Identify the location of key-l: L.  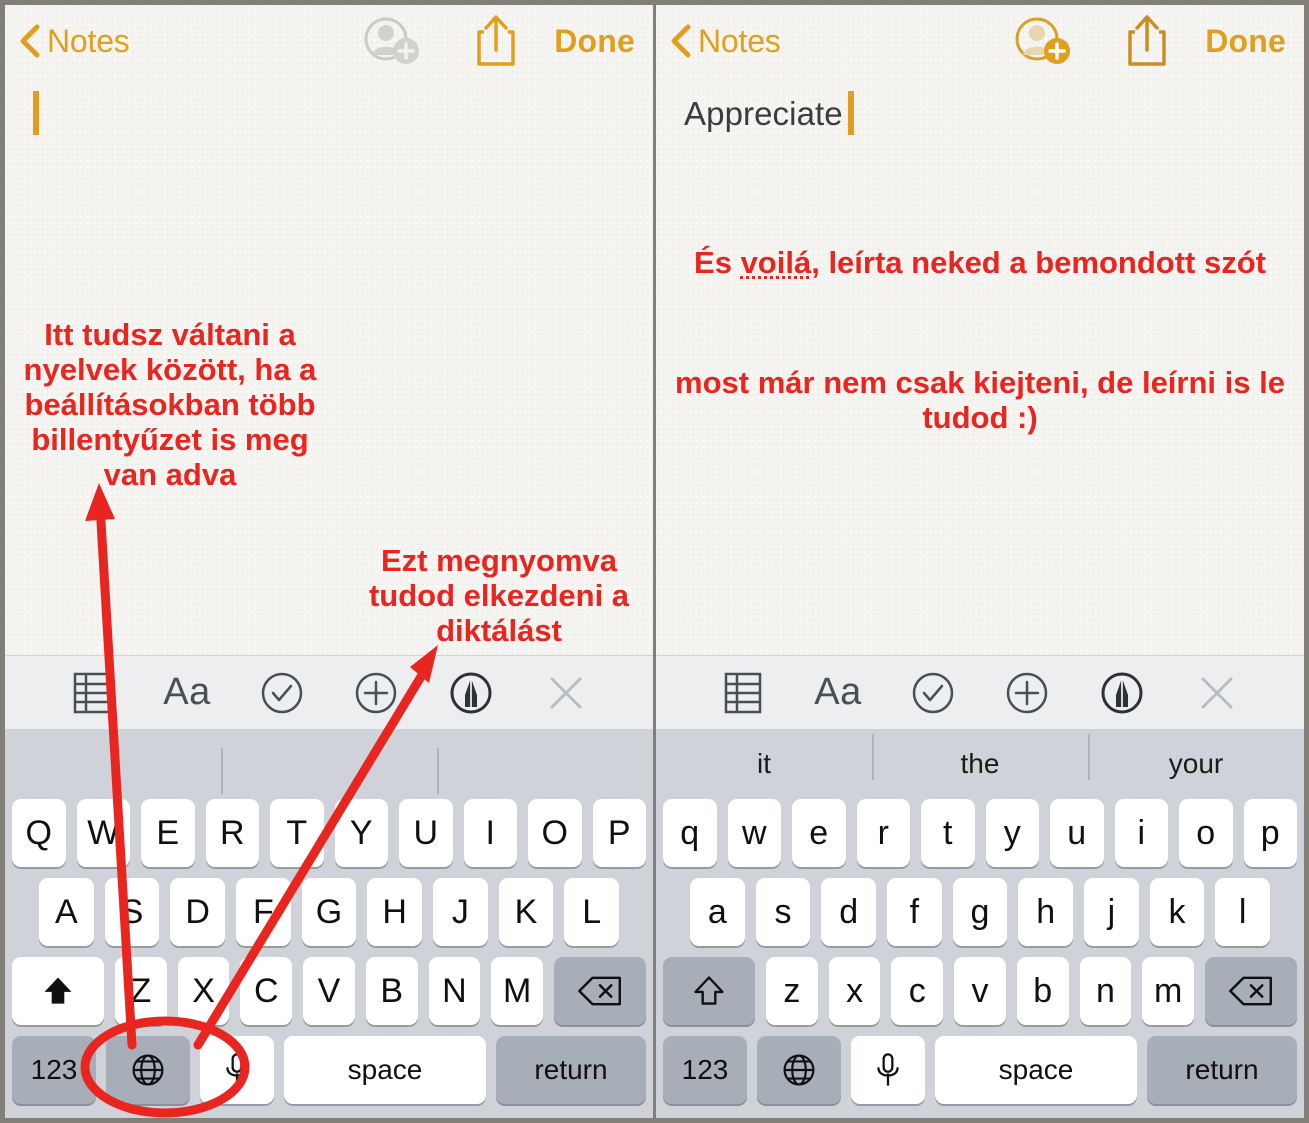
(592, 912).